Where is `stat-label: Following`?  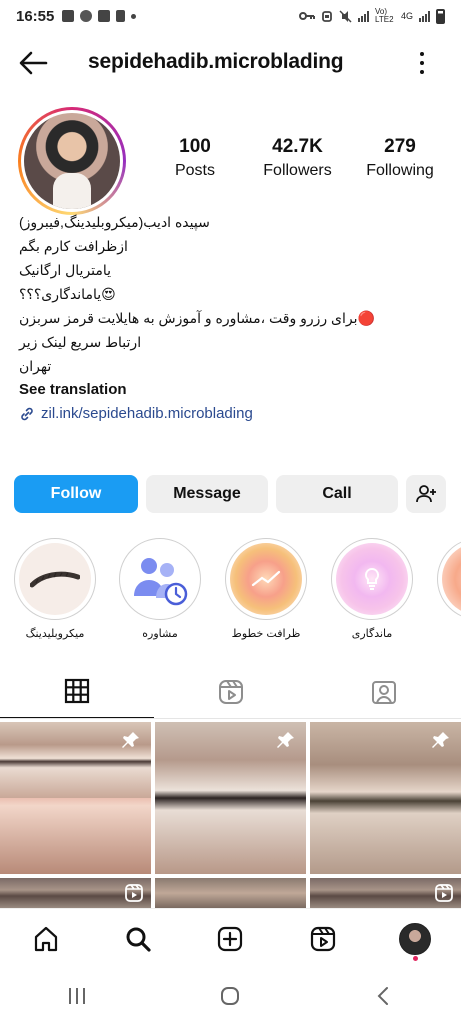
stat-label: Following is located at coordinates (400, 170).